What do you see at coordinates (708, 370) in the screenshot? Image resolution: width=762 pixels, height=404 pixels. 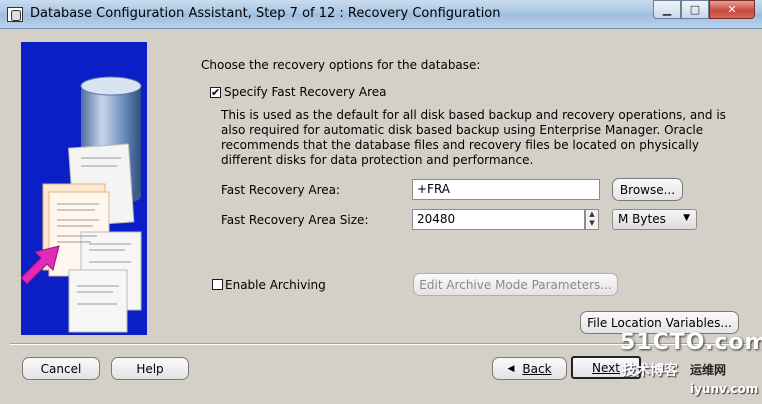 I see `watermark-brand: 运维网` at bounding box center [708, 370].